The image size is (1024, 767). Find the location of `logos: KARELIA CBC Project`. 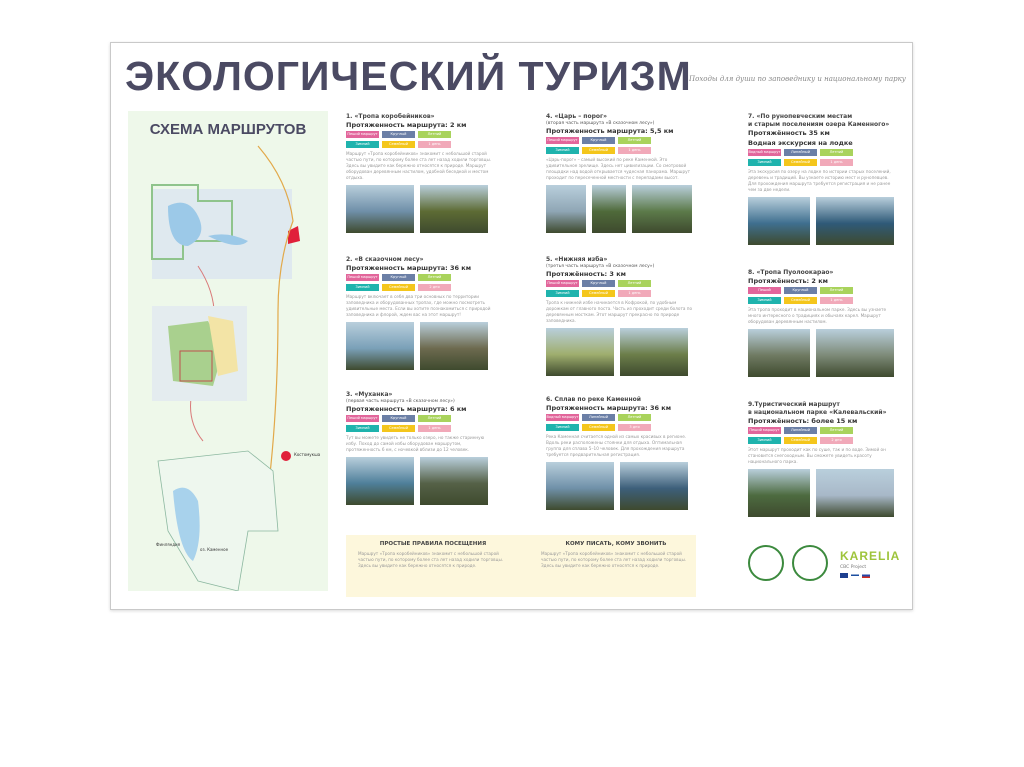

logos: KARELIA CBC Project is located at coordinates (828, 568).